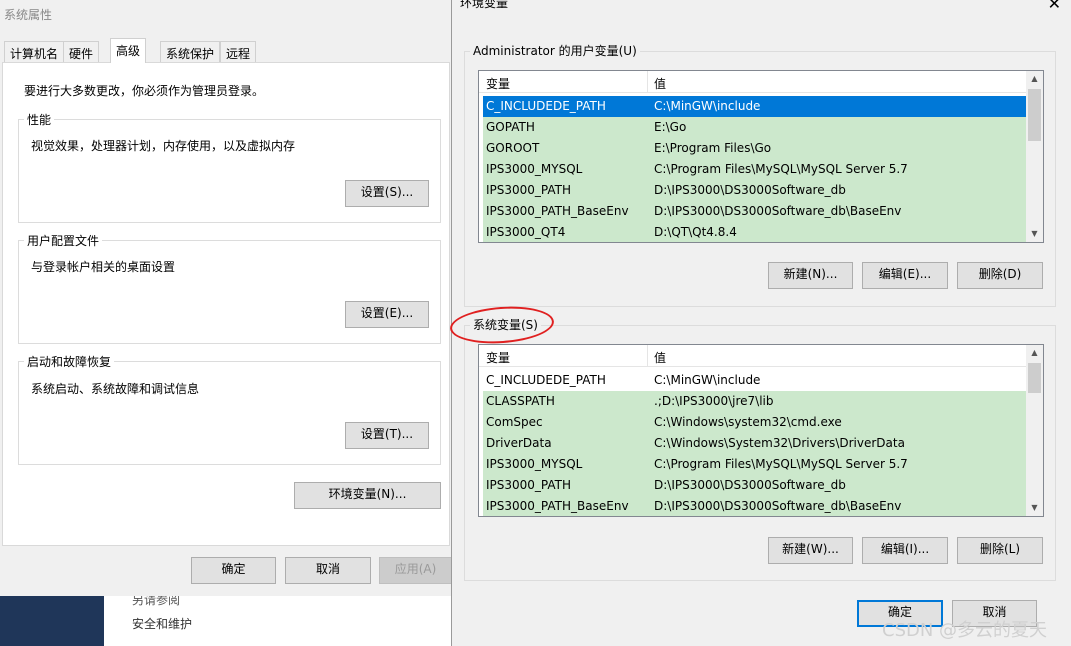  I want to click on startup-recovery-group, so click(229, 413).